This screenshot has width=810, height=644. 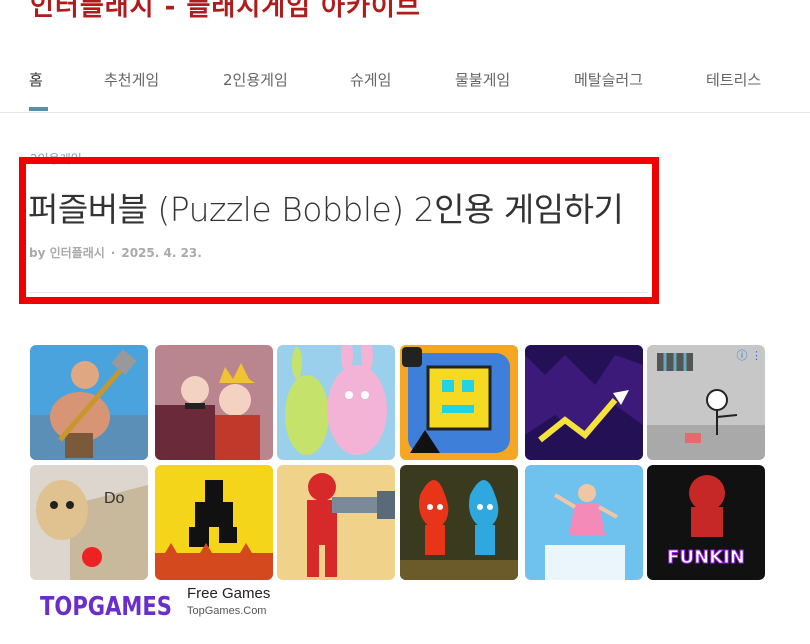 I want to click on nav-item-tetris: 테트리스, so click(x=733, y=79).